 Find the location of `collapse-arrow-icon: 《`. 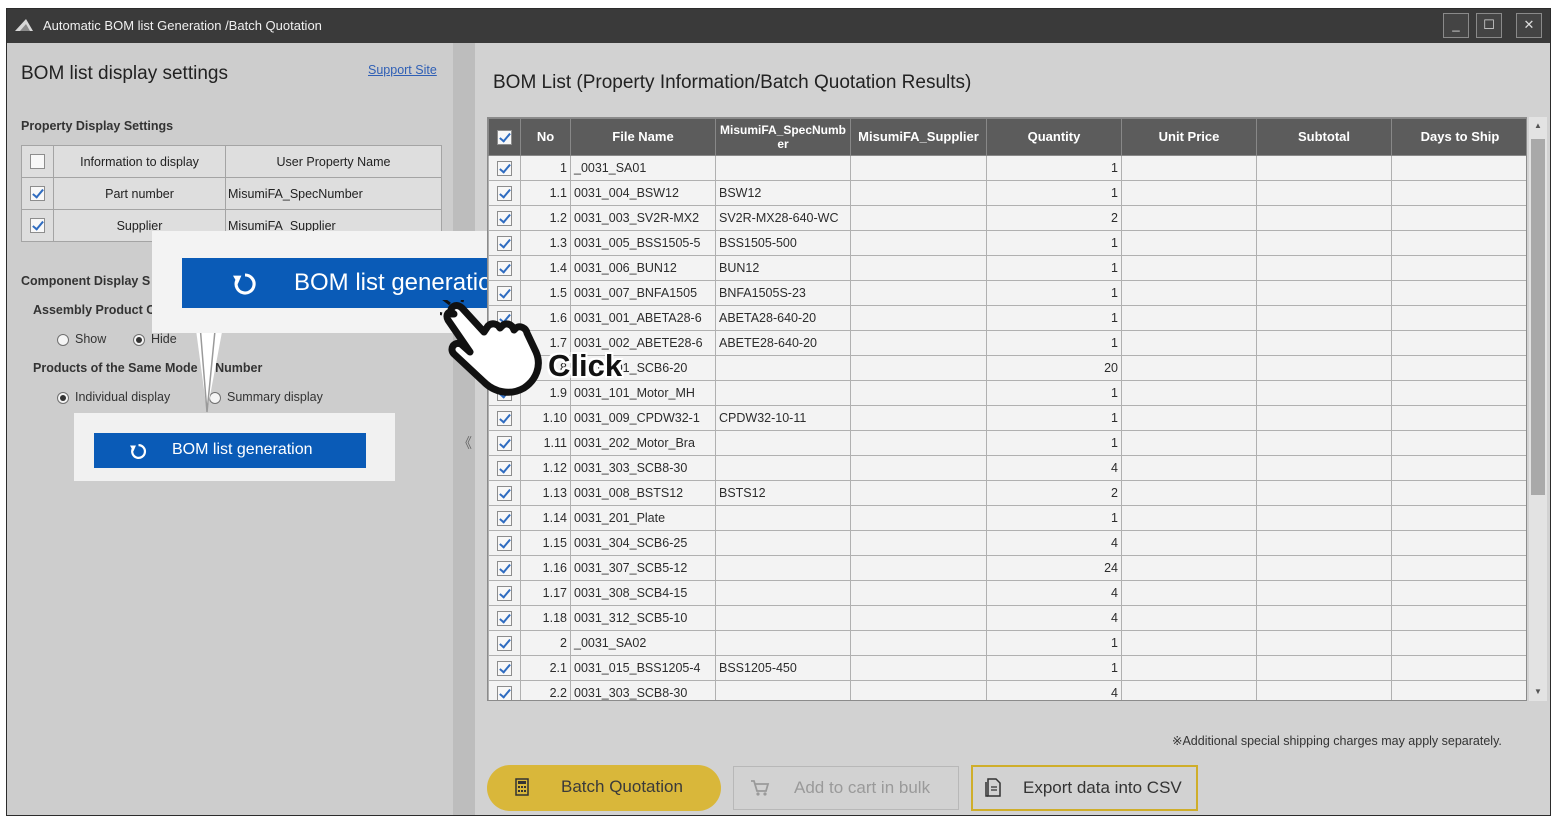

collapse-arrow-icon: 《 is located at coordinates (465, 443).